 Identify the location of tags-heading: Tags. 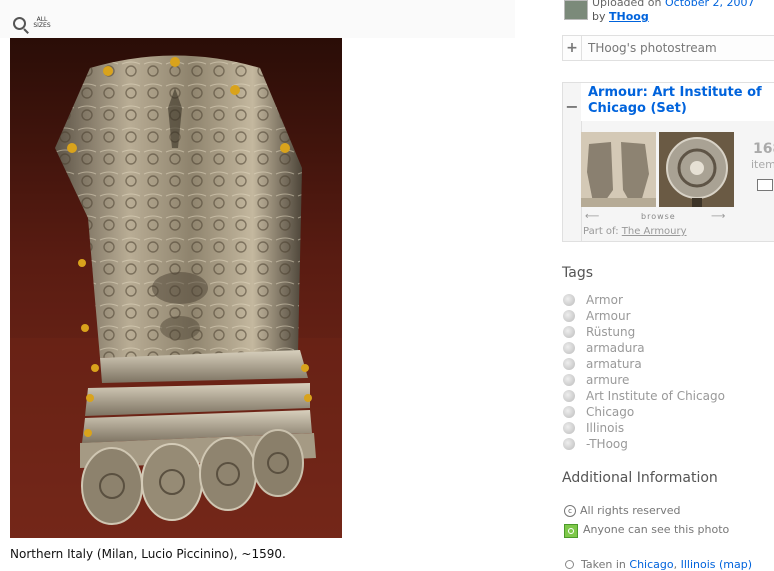
(577, 273).